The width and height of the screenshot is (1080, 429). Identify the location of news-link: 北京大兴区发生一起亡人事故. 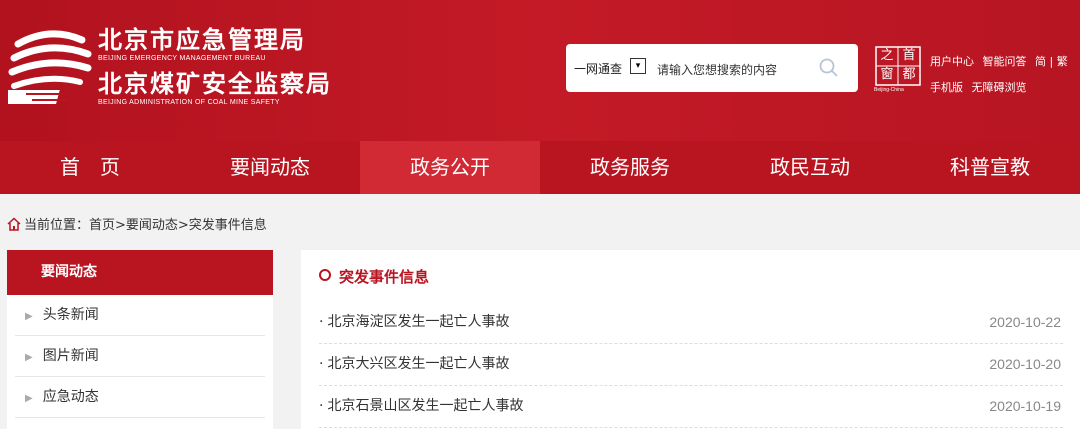
(418, 364).